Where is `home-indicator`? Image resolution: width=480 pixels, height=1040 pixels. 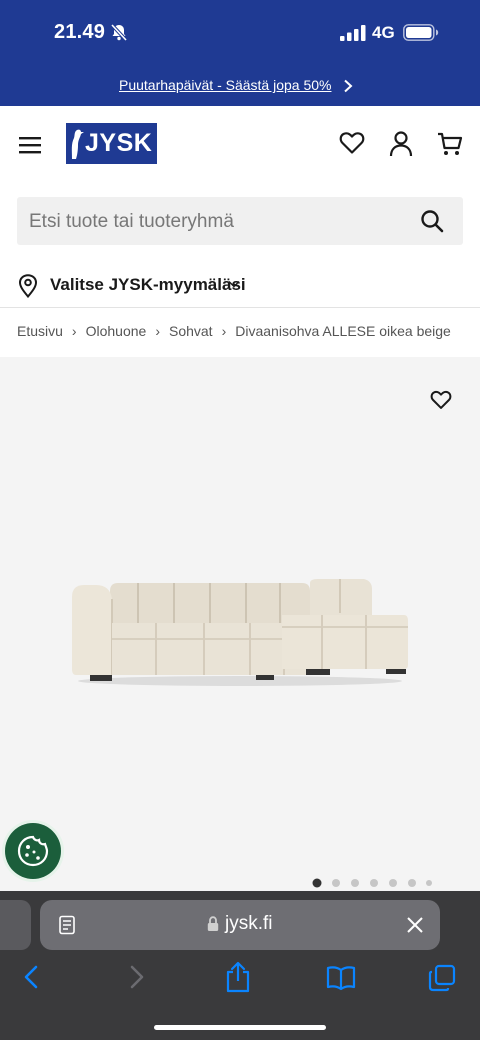 home-indicator is located at coordinates (240, 1027).